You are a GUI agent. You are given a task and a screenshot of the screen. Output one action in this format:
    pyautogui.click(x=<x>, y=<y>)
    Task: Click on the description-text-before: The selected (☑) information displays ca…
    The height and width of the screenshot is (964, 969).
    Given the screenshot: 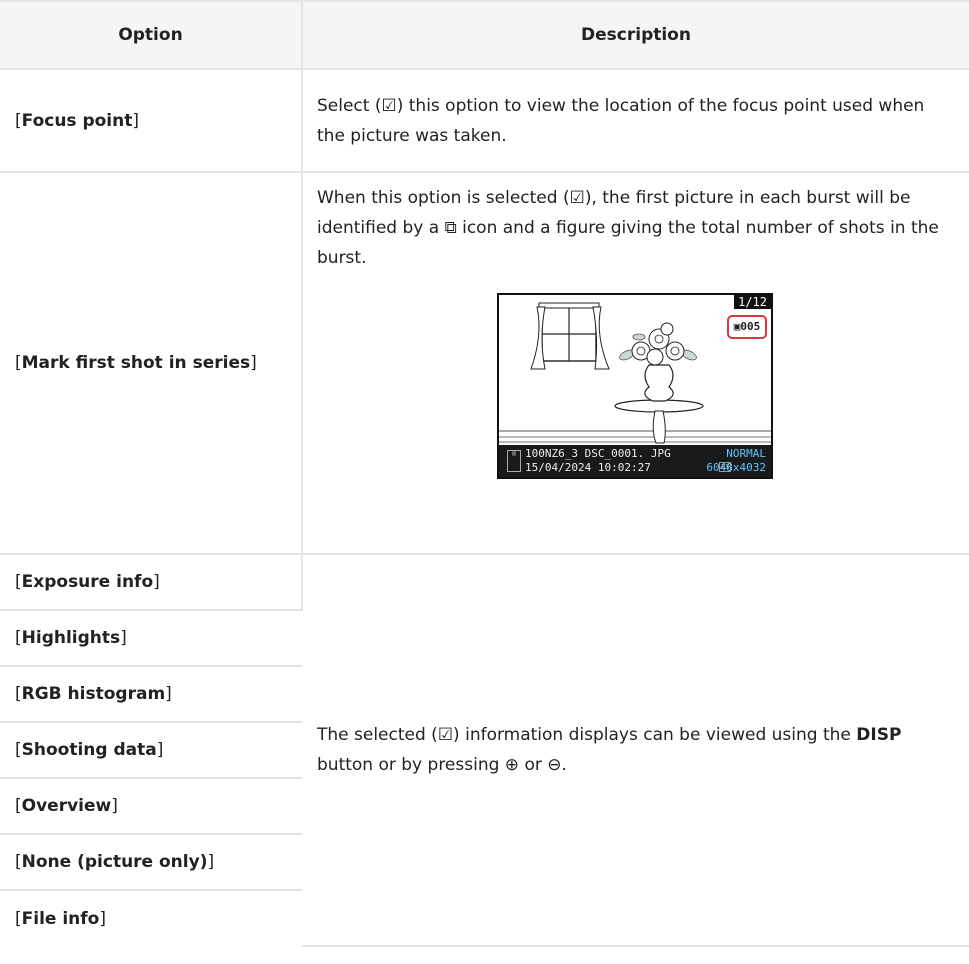 What is the action you would take?
    pyautogui.click(x=587, y=735)
    